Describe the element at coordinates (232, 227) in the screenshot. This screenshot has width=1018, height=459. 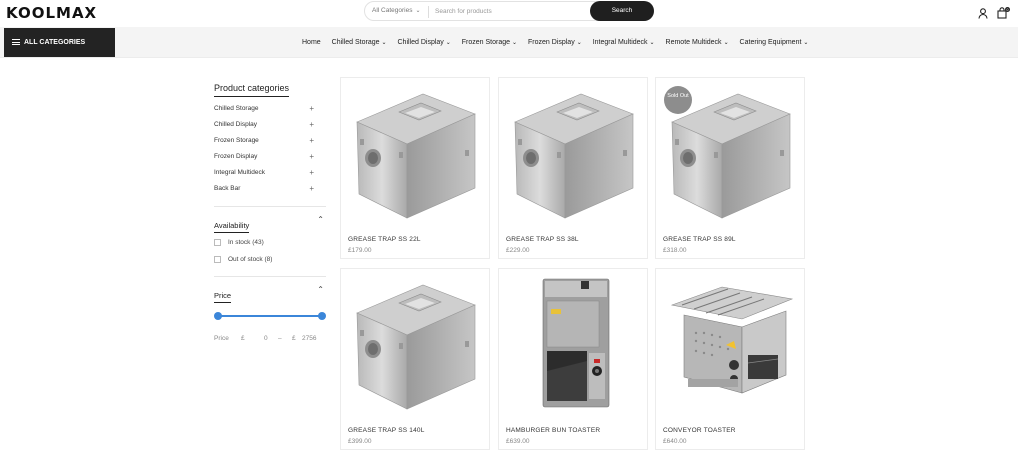
I see `availability-title: Availability` at that location.